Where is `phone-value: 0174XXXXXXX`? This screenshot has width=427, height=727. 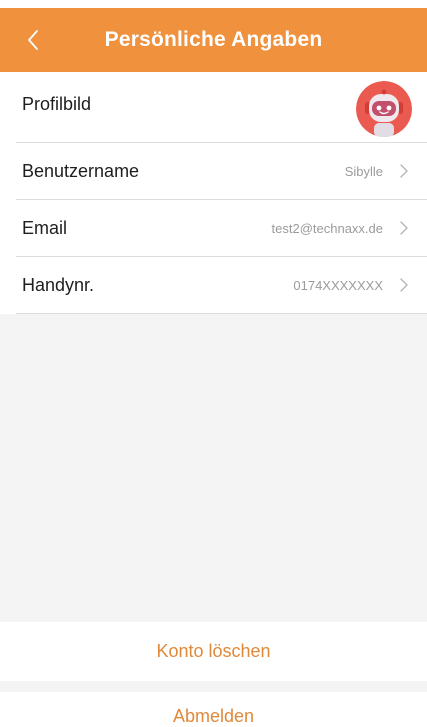 phone-value: 0174XXXXXXX is located at coordinates (338, 285).